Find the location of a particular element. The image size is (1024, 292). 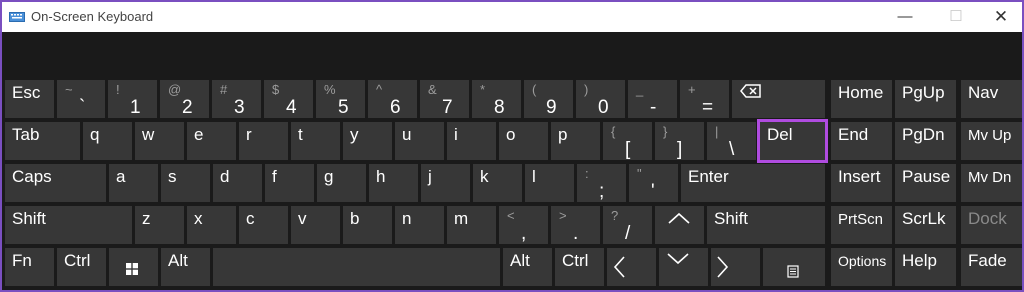

key-menu is located at coordinates (794, 267).